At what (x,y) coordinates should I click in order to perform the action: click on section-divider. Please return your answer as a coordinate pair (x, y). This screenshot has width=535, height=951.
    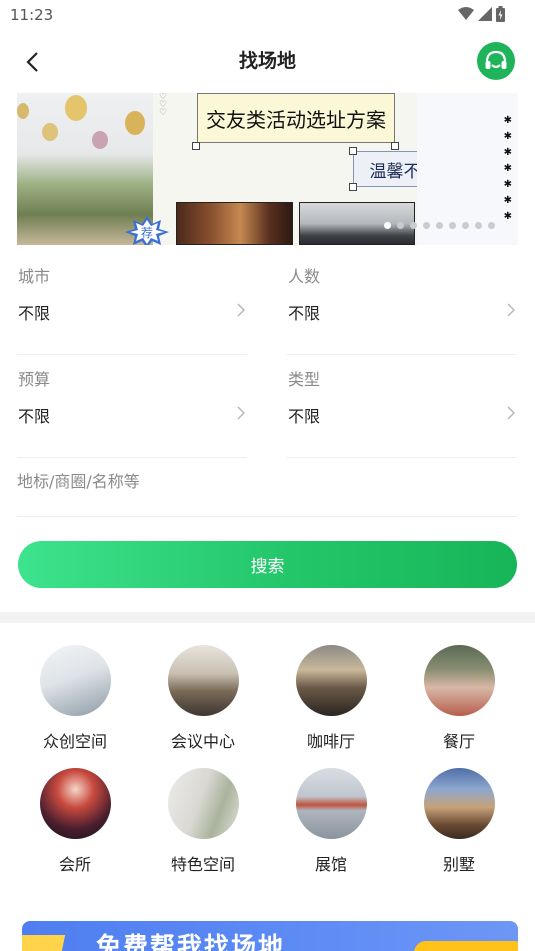
    Looking at the image, I should click on (267, 617).